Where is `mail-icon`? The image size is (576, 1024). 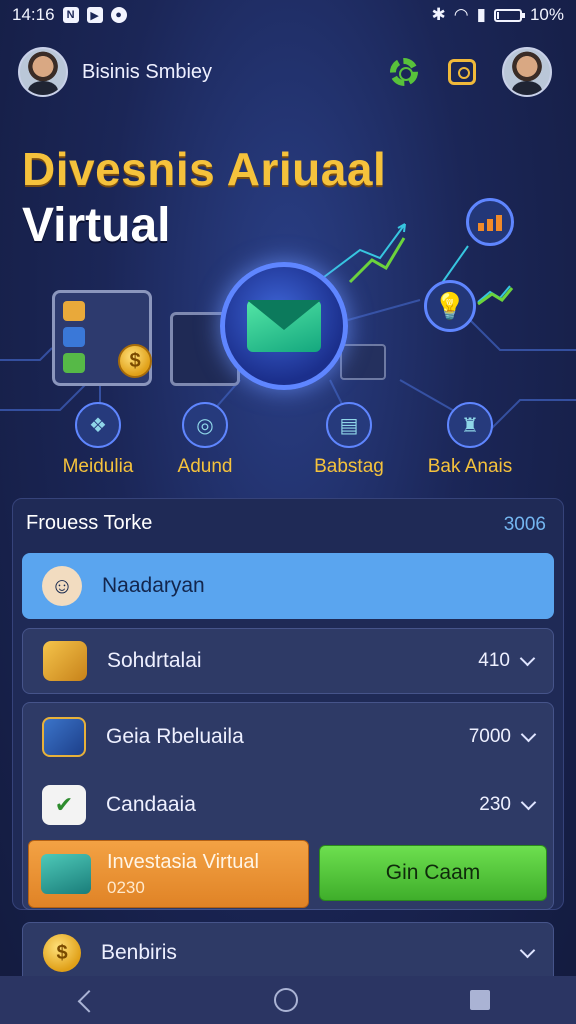 mail-icon is located at coordinates (284, 326).